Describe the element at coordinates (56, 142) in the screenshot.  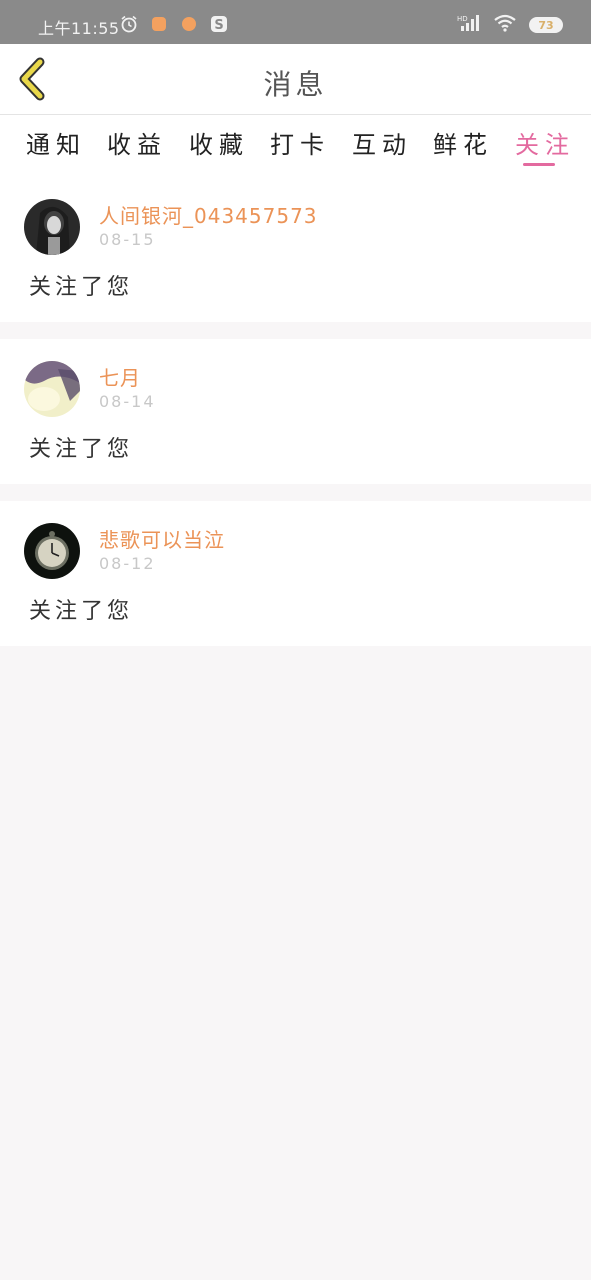
I see `tab-notifications: 通知` at that location.